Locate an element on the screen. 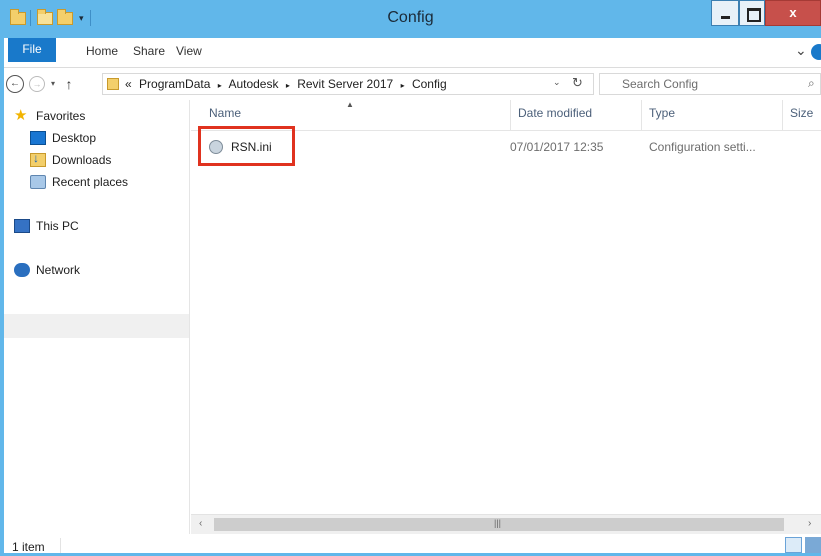 This screenshot has height=556, width=821. details-view-icon is located at coordinates (793, 545).